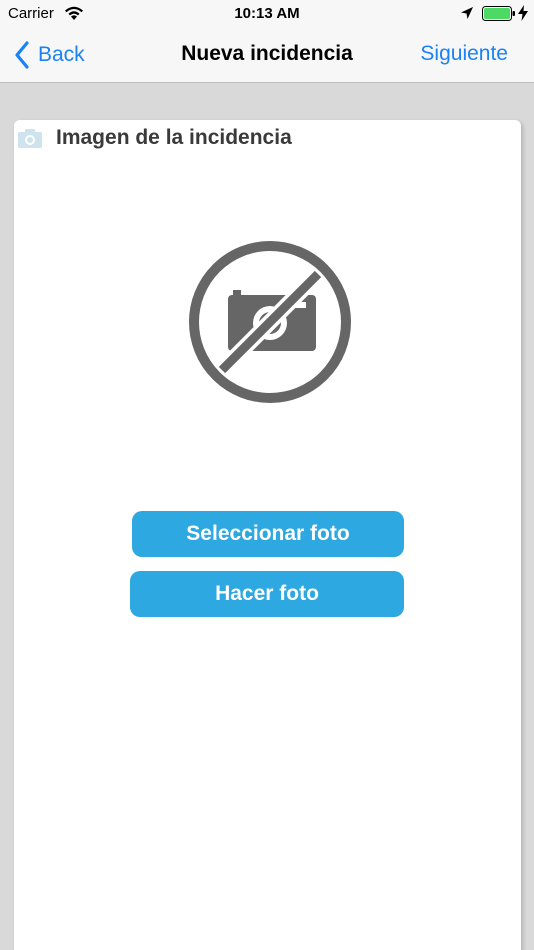  Describe the element at coordinates (464, 54) in the screenshot. I see `next-button: Siguiente` at that location.